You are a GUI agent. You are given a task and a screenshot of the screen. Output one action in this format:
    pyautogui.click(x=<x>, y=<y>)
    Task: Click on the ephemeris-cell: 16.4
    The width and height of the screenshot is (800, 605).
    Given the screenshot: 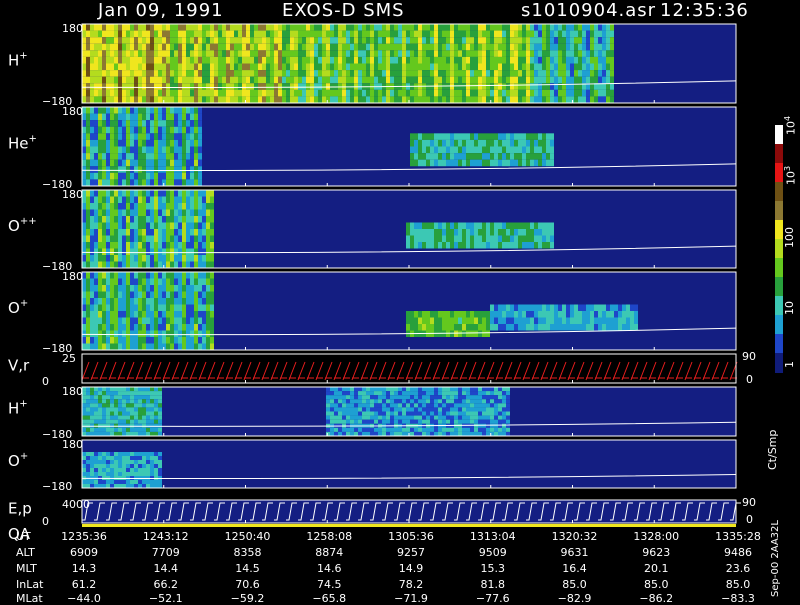 What is the action you would take?
    pyautogui.click(x=574, y=568)
    